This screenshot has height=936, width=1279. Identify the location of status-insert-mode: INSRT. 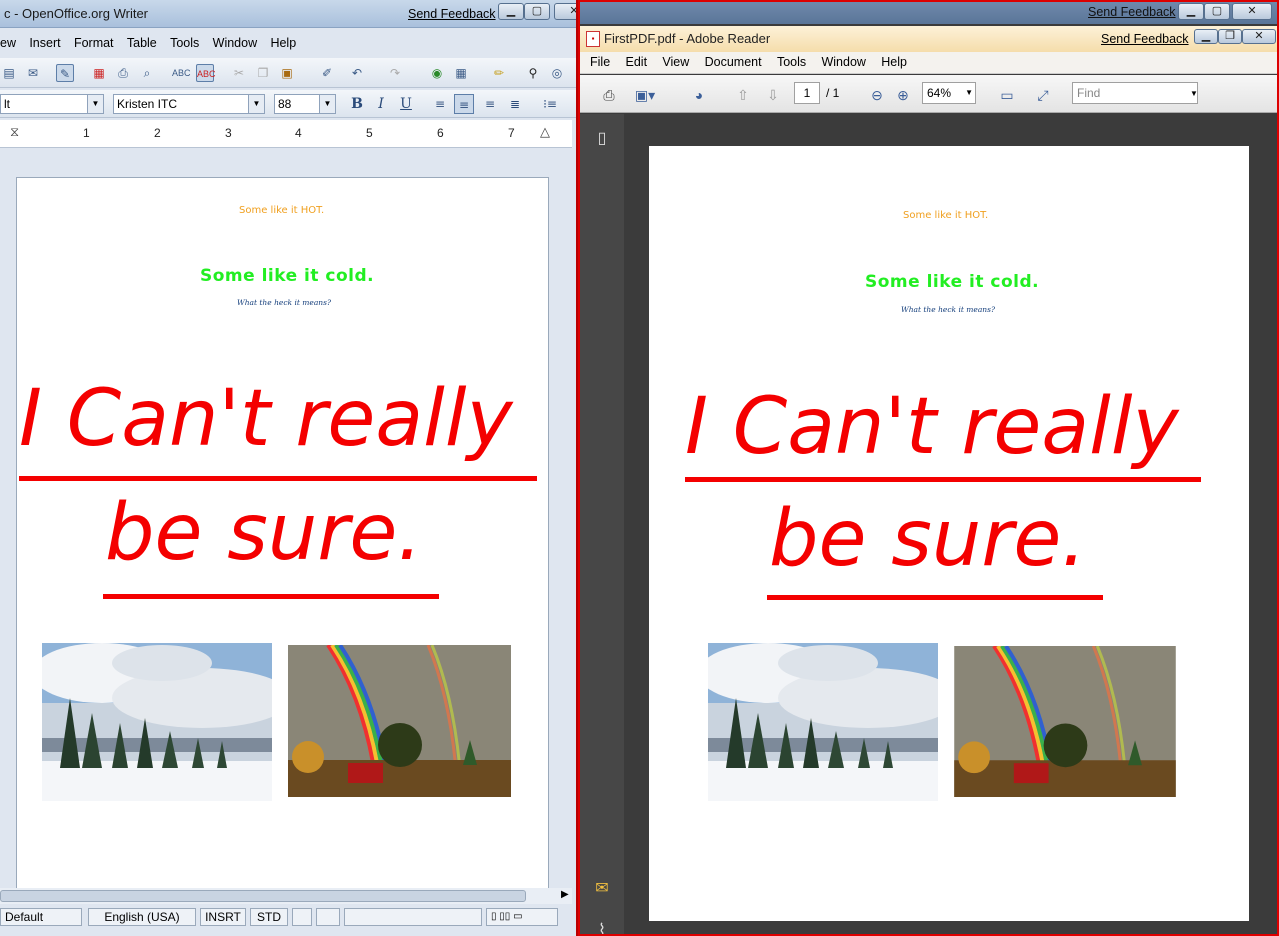
(223, 917).